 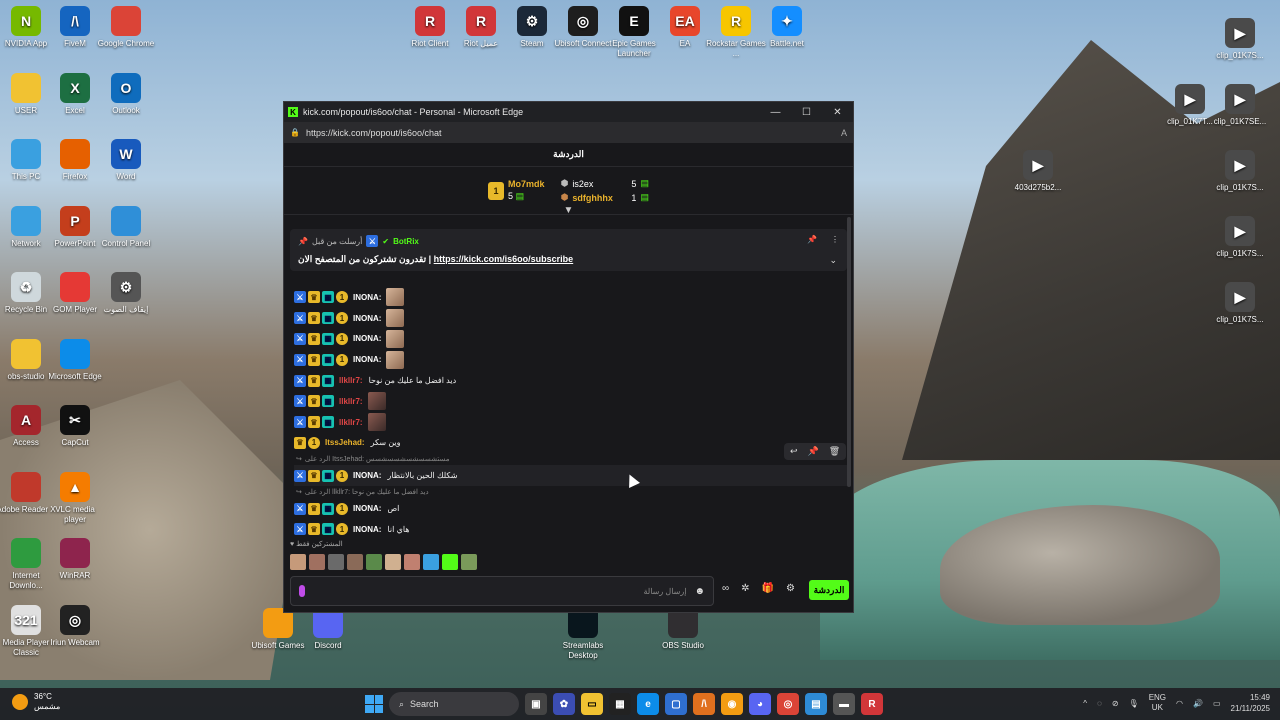 I want to click on chat-message: ⚔ ♛ ▦ 1 INONA: هاي انا, so click(x=571, y=529).